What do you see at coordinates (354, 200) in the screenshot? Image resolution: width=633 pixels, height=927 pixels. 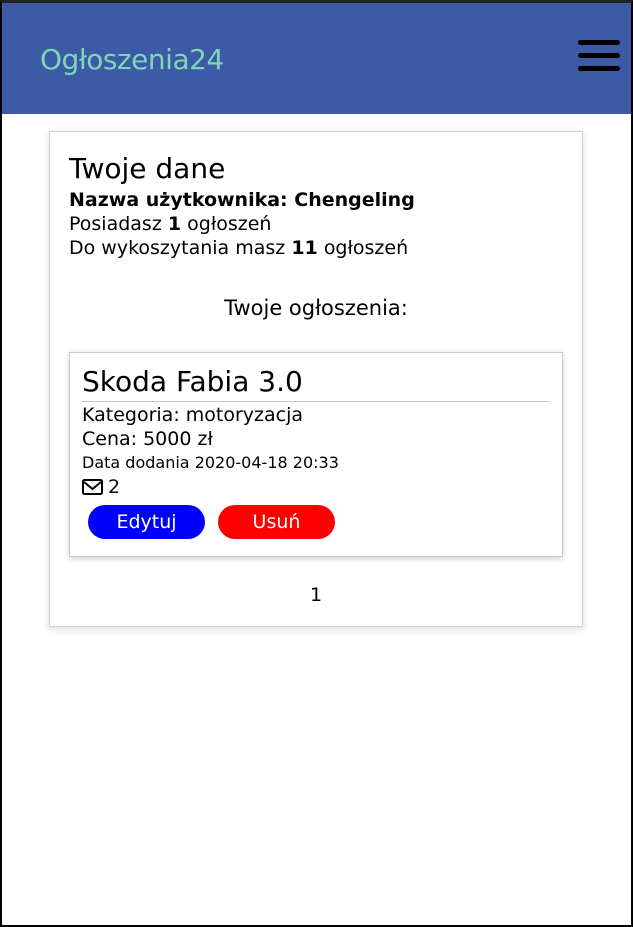 I see `username-value: Chengeling` at bounding box center [354, 200].